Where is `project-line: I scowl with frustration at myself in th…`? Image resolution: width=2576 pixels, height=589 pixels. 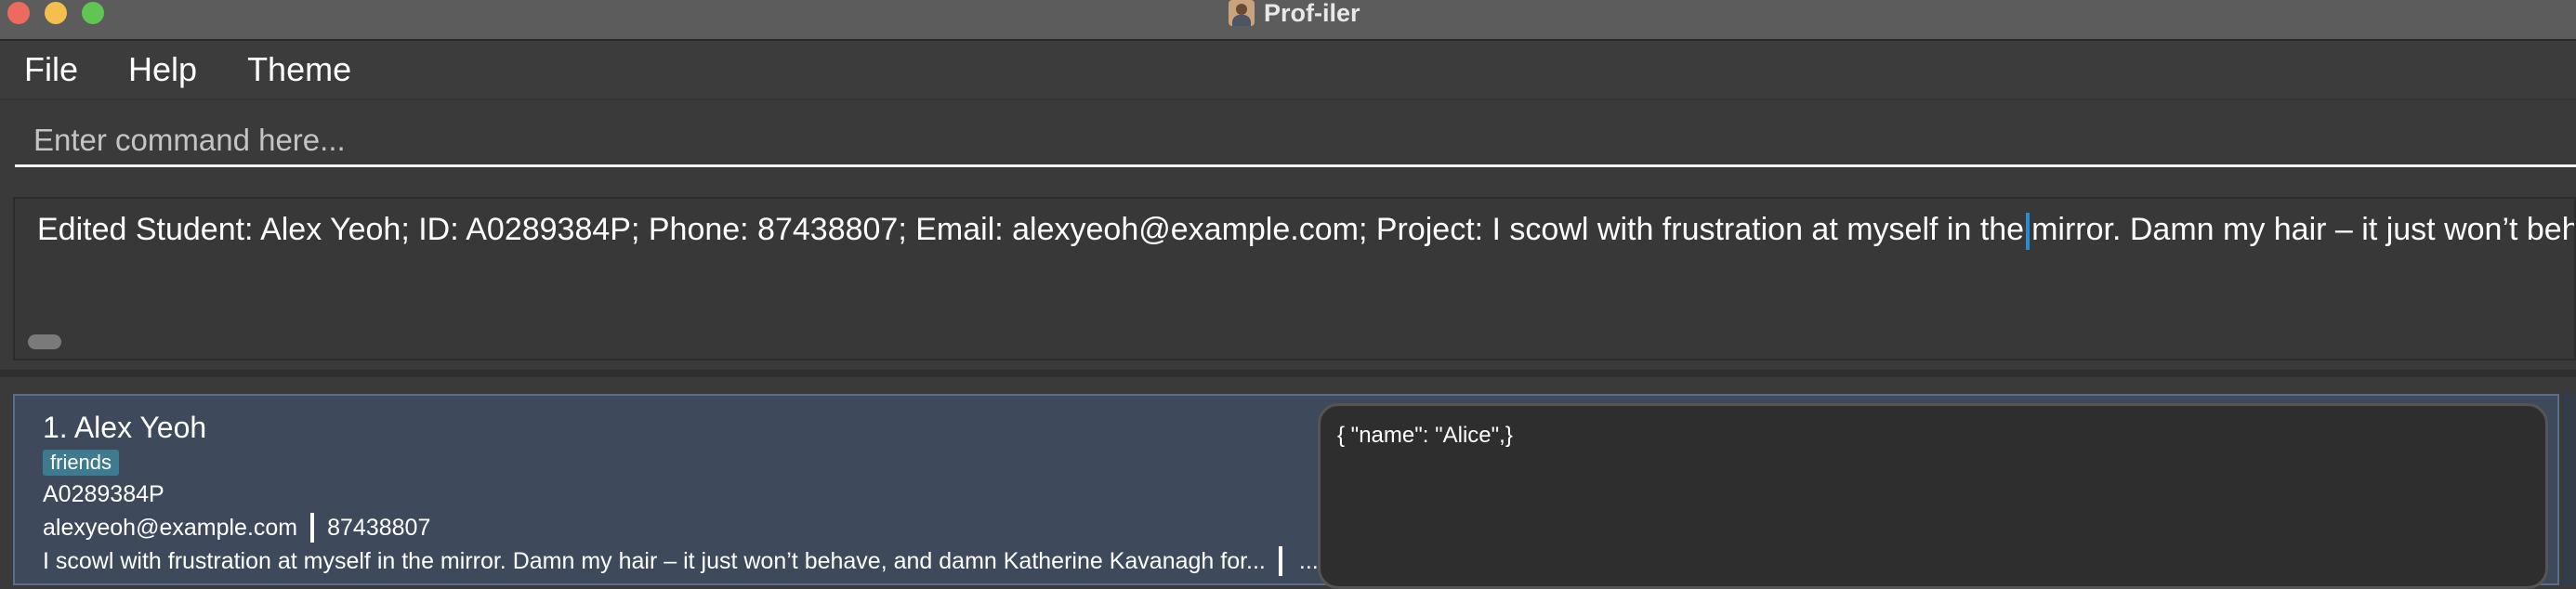
project-line: I scowl with frustration at myself in th… is located at coordinates (681, 561).